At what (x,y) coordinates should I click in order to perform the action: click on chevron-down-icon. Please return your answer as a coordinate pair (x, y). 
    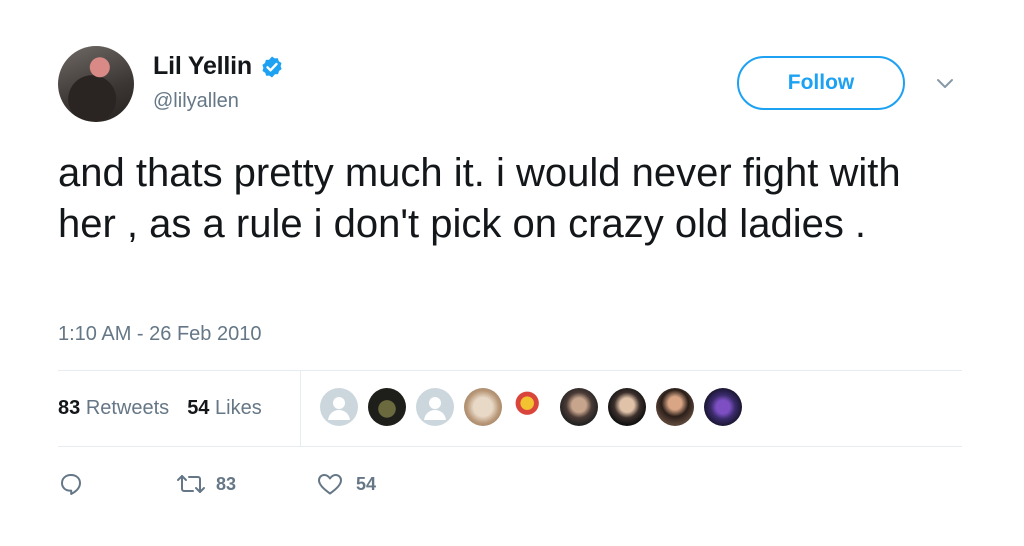
    Looking at the image, I should click on (945, 83).